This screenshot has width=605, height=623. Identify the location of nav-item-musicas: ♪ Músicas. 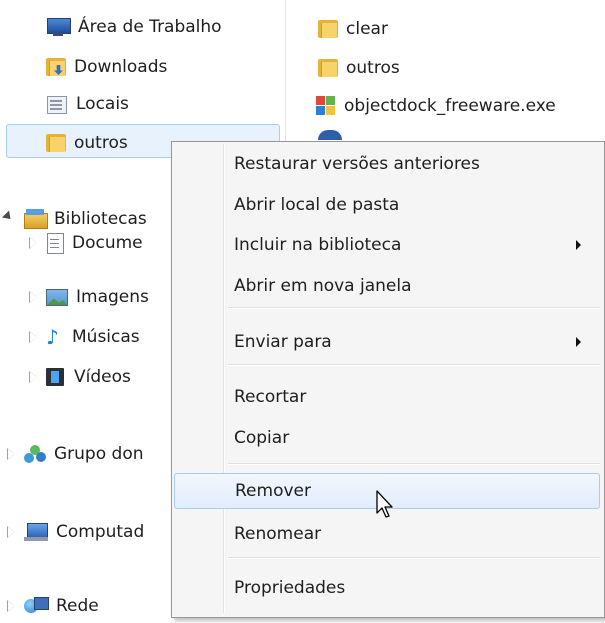
(93, 337).